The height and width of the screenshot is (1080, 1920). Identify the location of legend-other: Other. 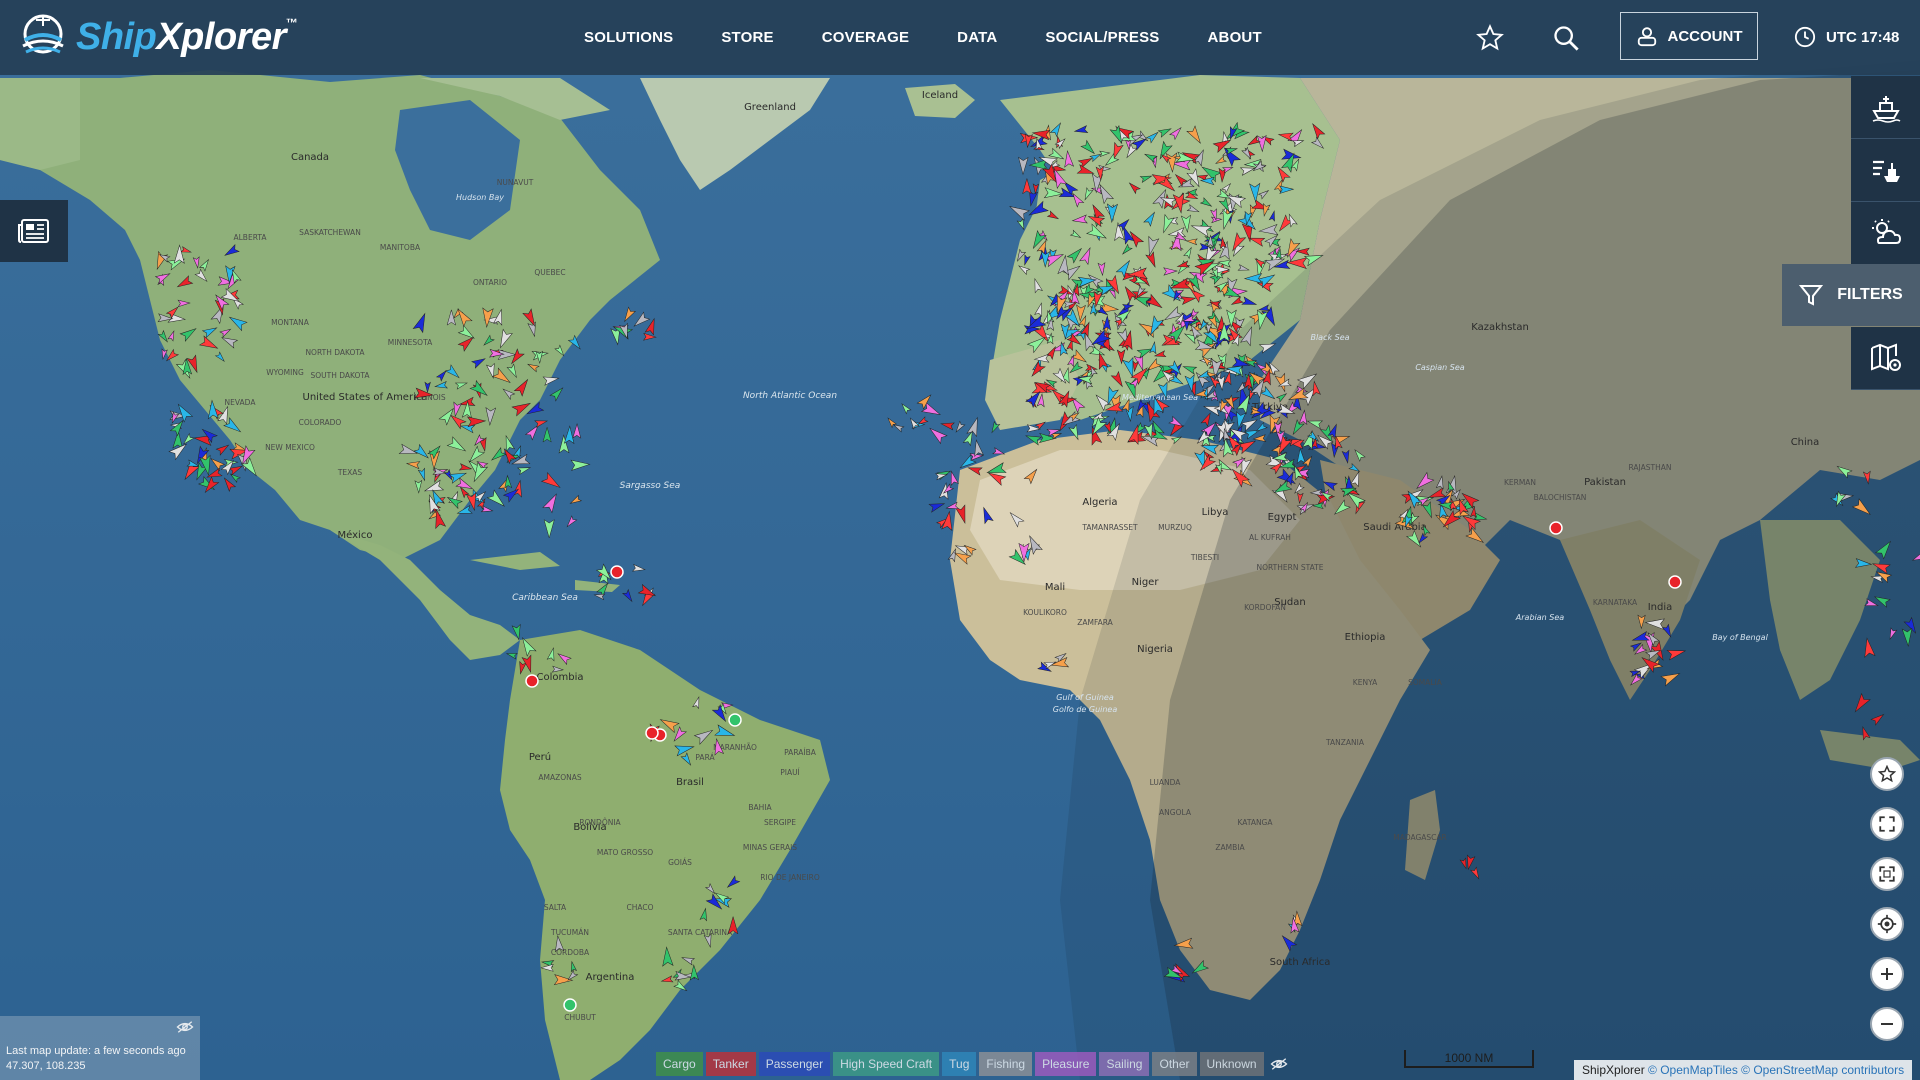
(1174, 1064).